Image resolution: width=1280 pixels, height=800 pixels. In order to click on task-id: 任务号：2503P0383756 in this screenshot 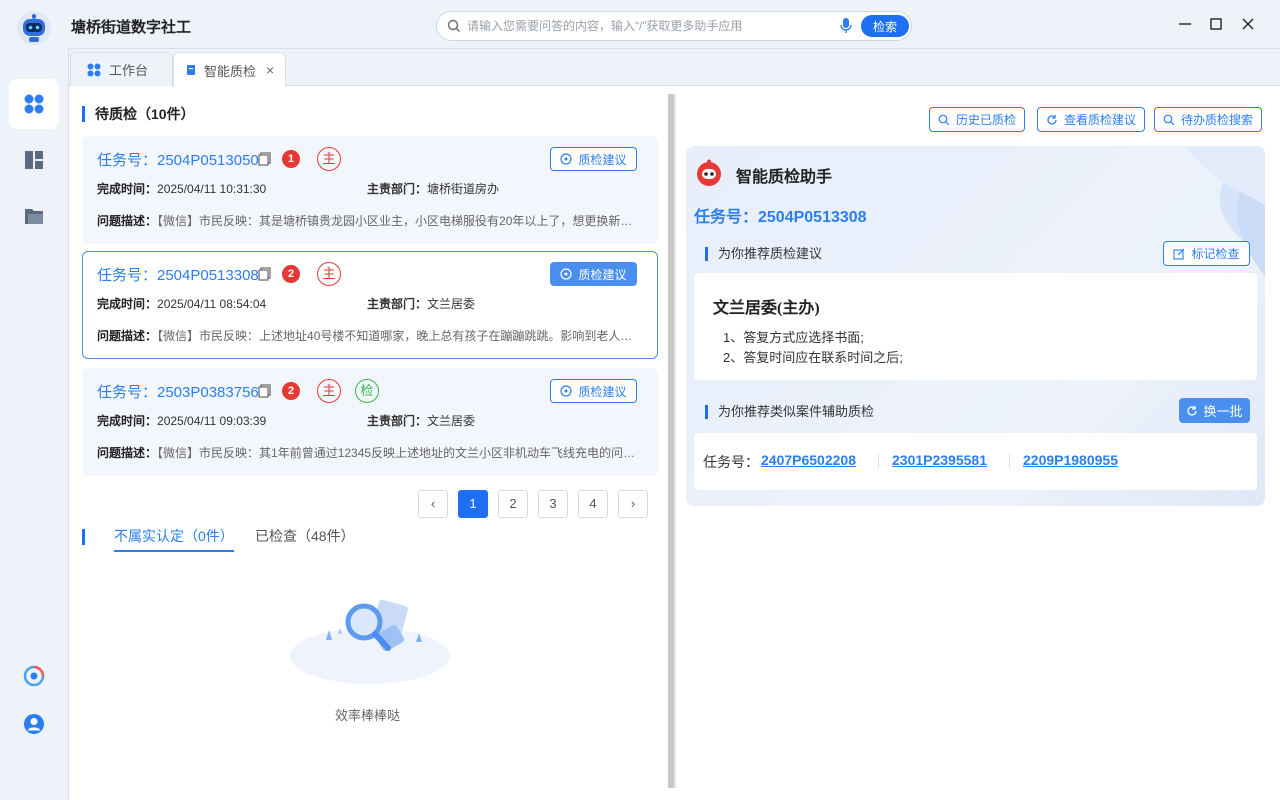, I will do `click(178, 391)`.